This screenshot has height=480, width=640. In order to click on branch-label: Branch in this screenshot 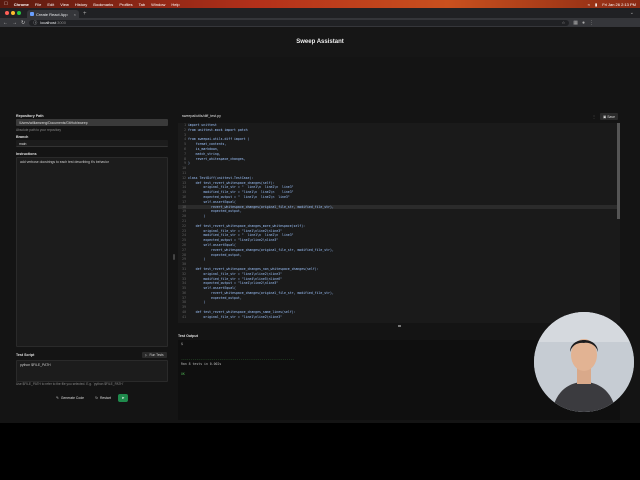, I will do `click(22, 137)`.